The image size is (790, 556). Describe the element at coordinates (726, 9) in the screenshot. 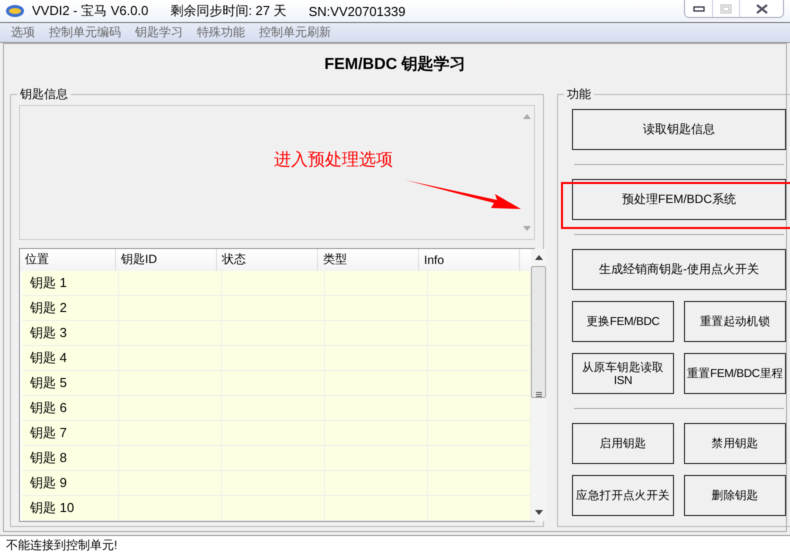

I see `maximize-icon` at that location.